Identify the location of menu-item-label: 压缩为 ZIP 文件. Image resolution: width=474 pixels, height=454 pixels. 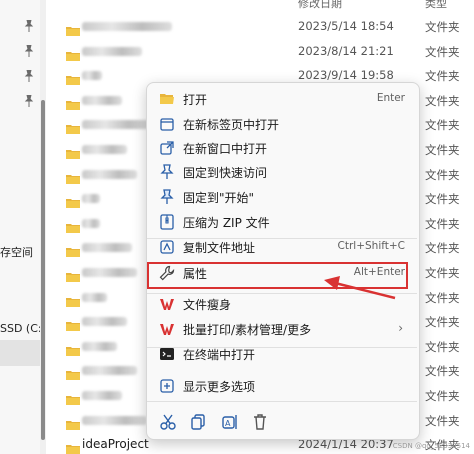
(226, 223).